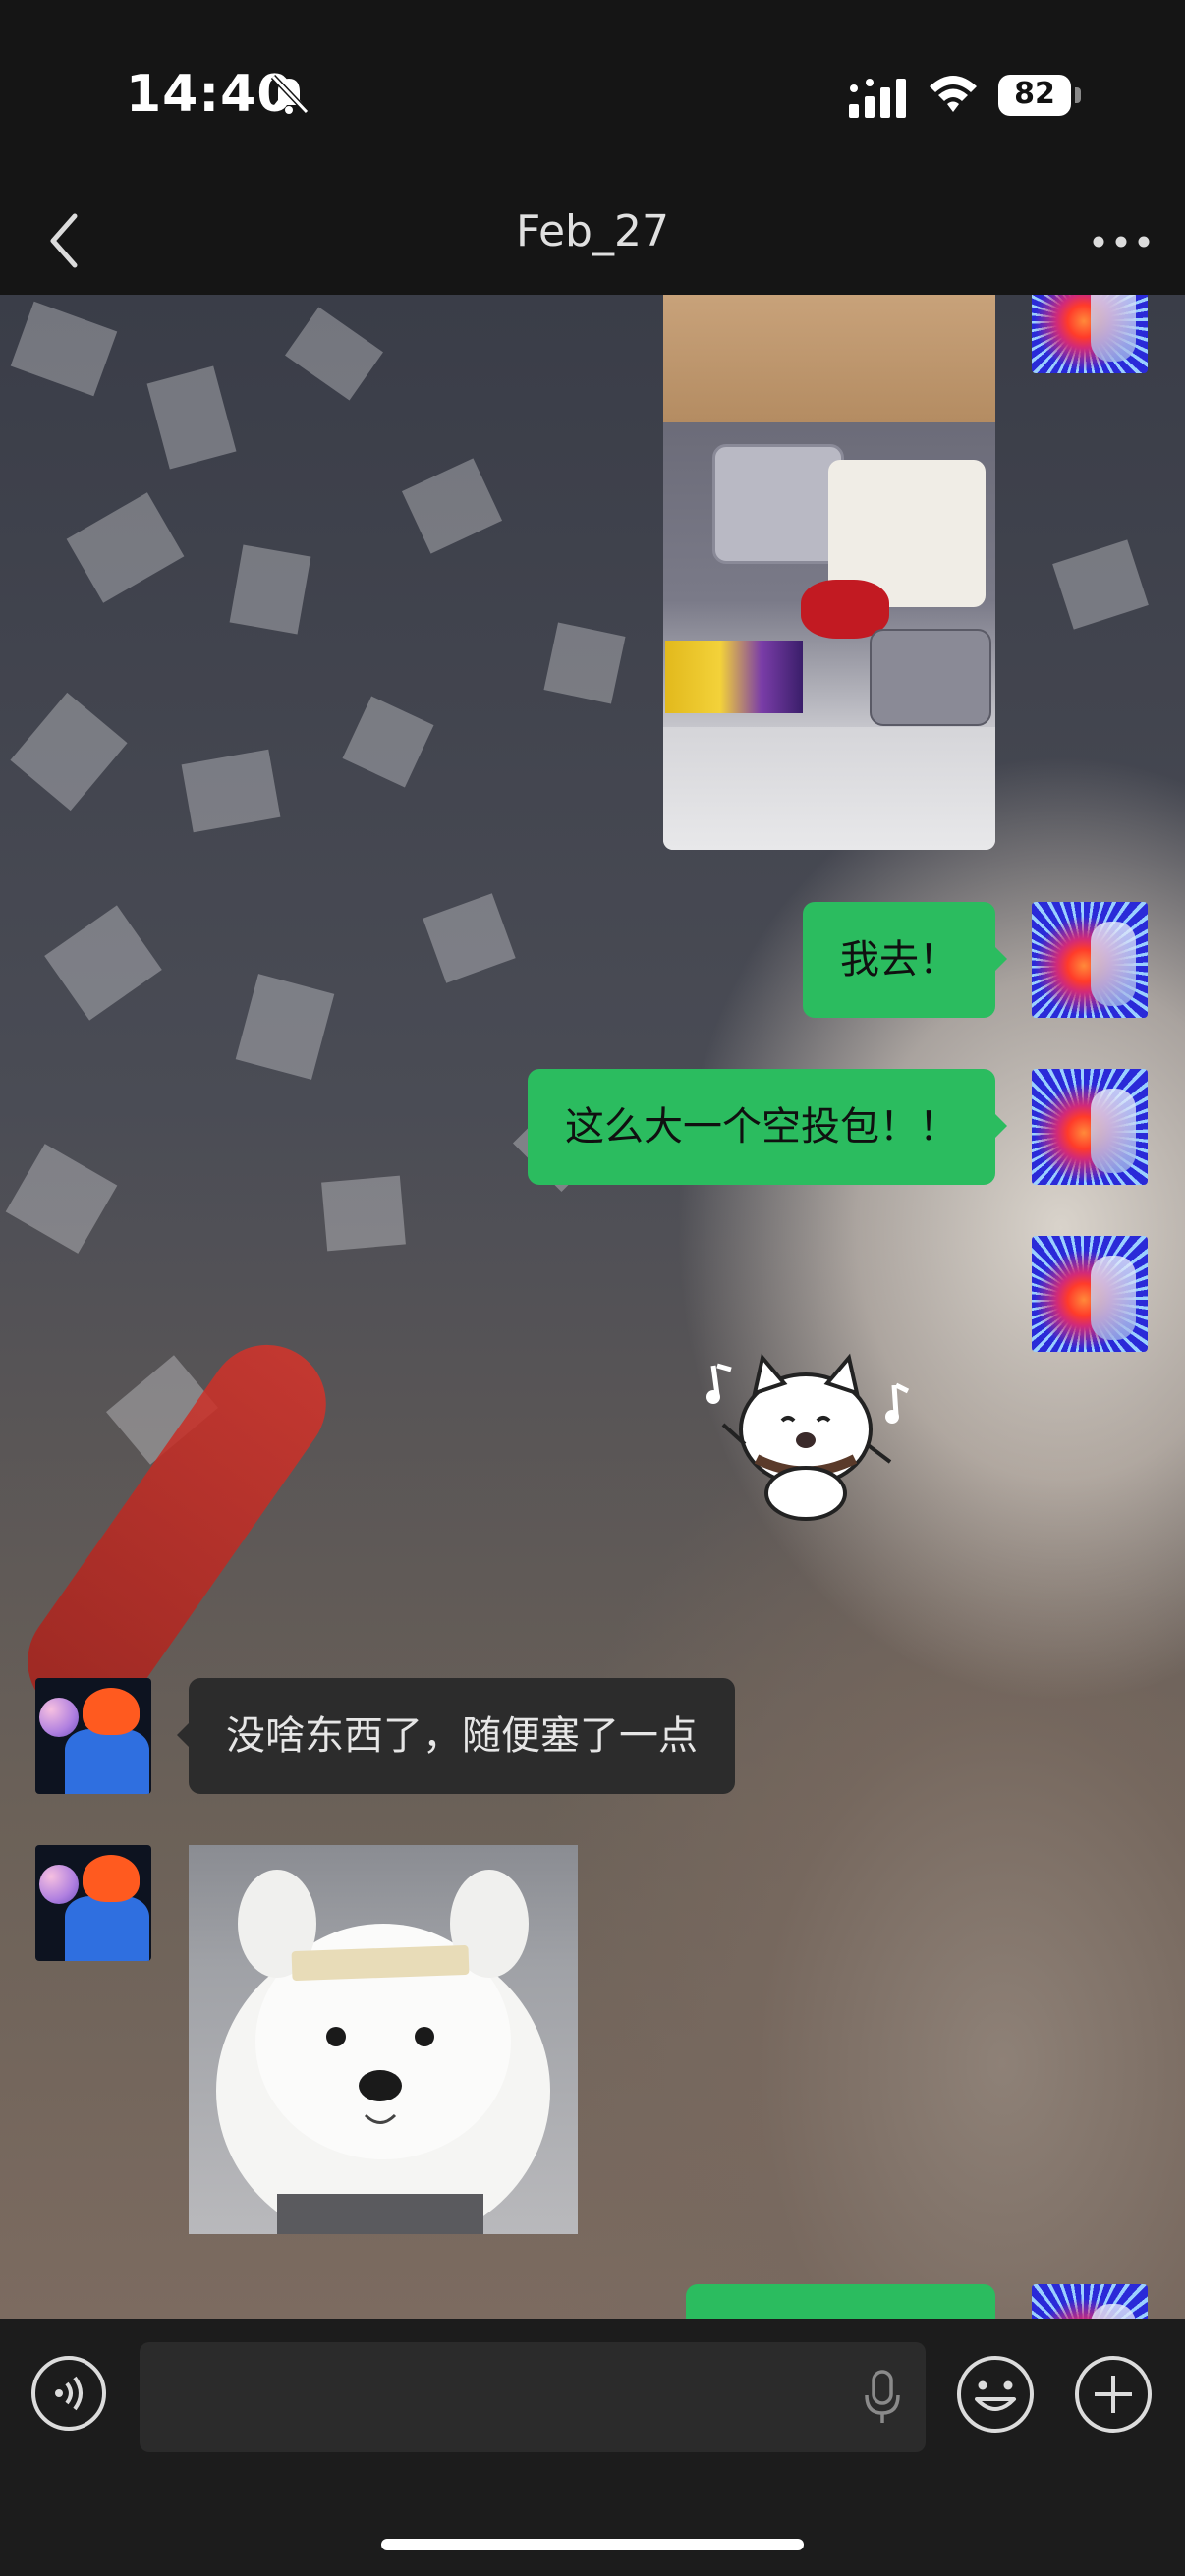 The image size is (1185, 2576). What do you see at coordinates (931, 677) in the screenshot?
I see `photo-case` at bounding box center [931, 677].